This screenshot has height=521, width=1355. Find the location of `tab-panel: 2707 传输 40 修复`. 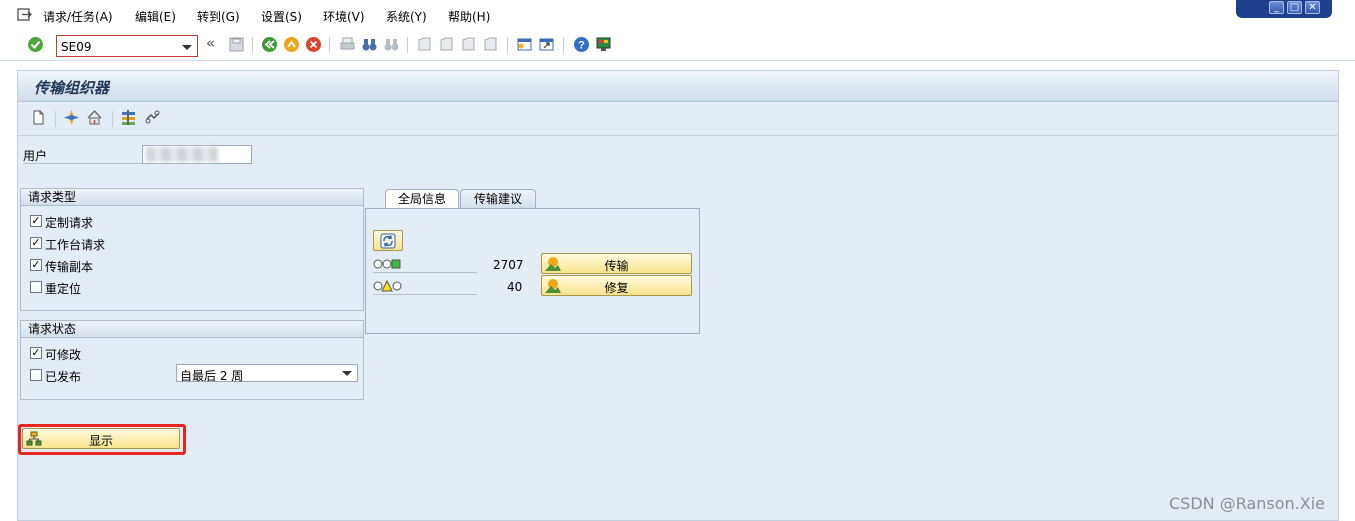

tab-panel: 2707 传输 40 修复 is located at coordinates (532, 271).